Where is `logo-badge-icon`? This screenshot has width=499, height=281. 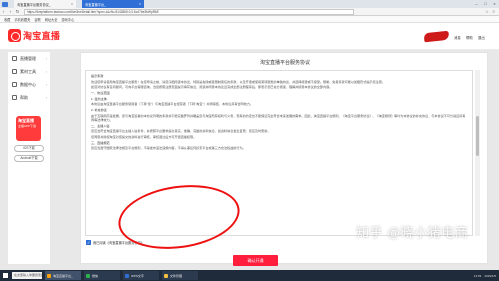 logo-badge-icon is located at coordinates (14, 35).